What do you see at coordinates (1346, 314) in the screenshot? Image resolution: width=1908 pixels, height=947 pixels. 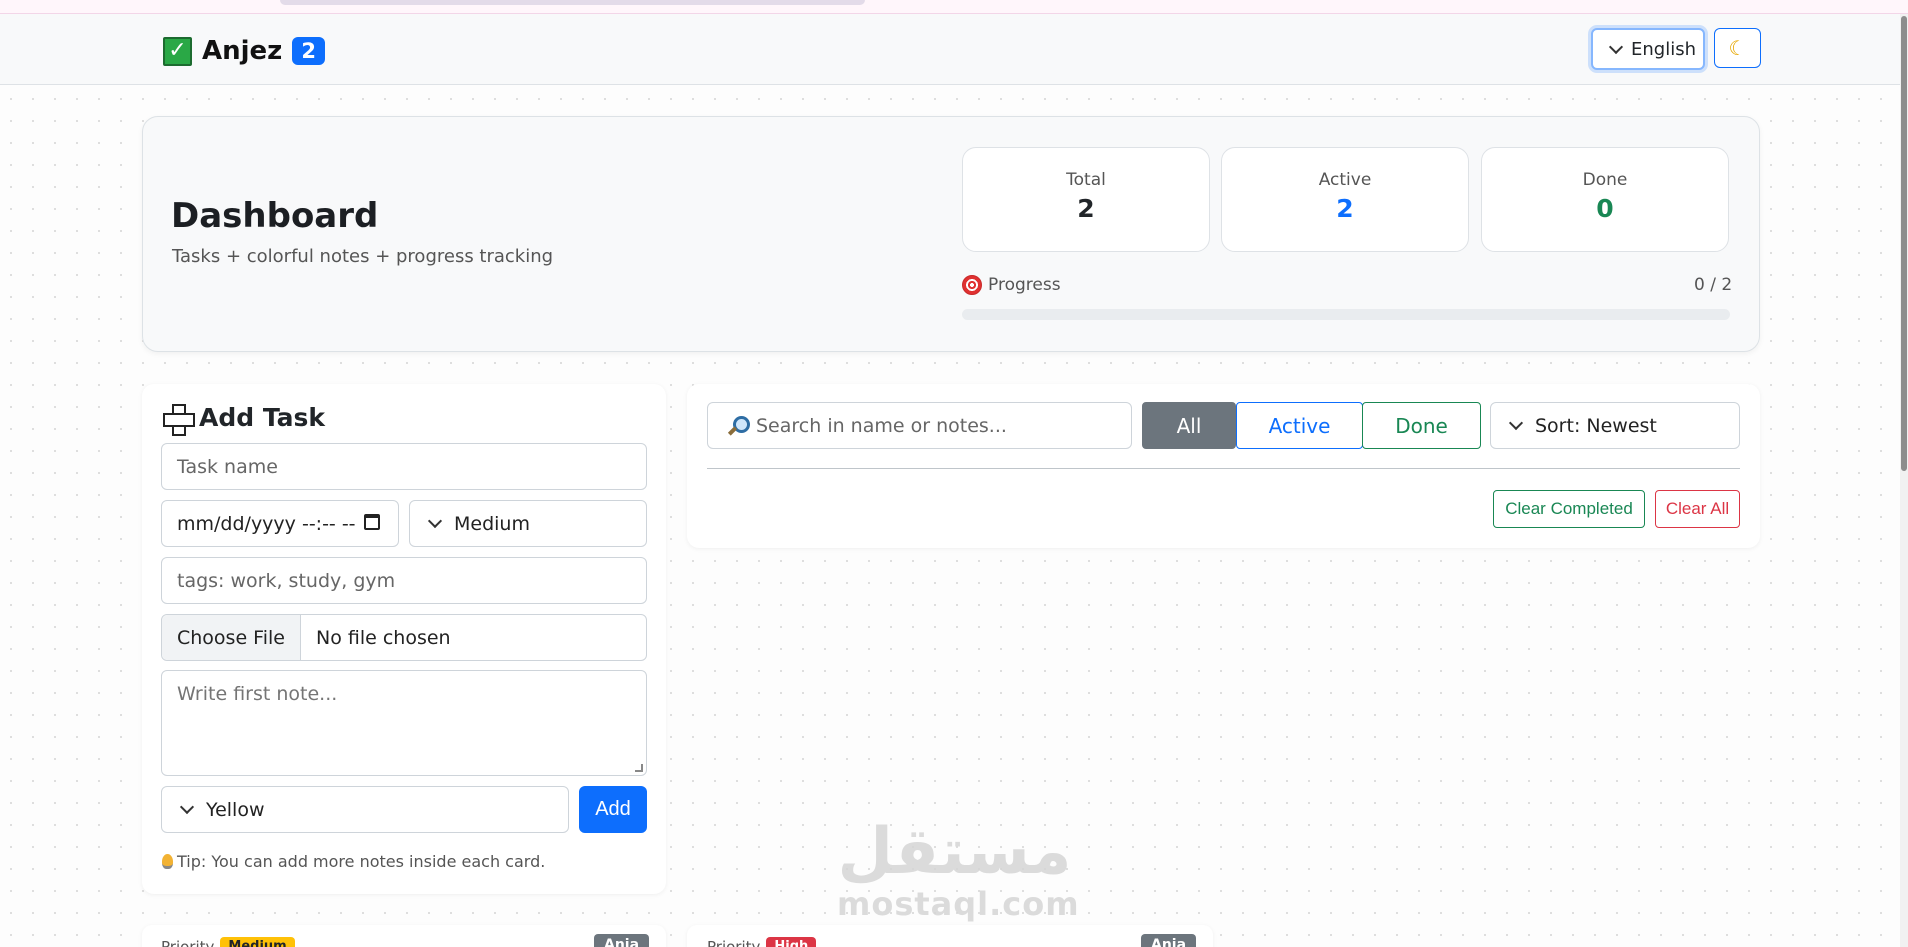 I see `progress-bar` at bounding box center [1346, 314].